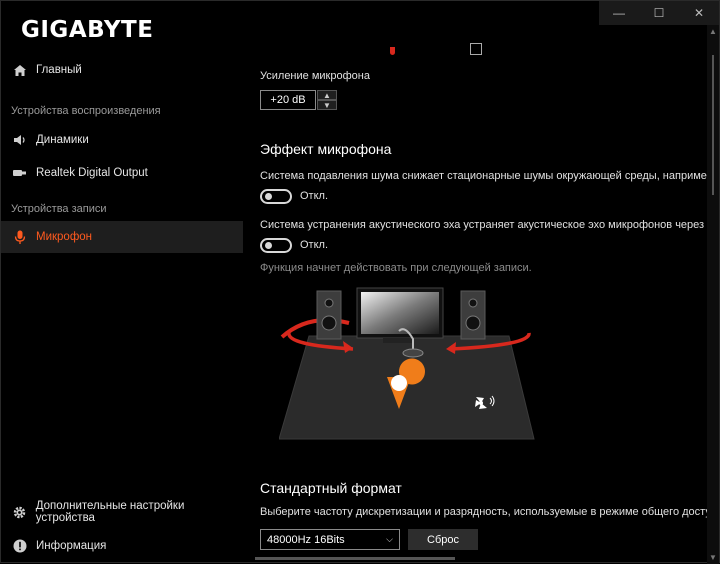  I want to click on format-select-value: 48000Hz 16Bits, so click(306, 539).